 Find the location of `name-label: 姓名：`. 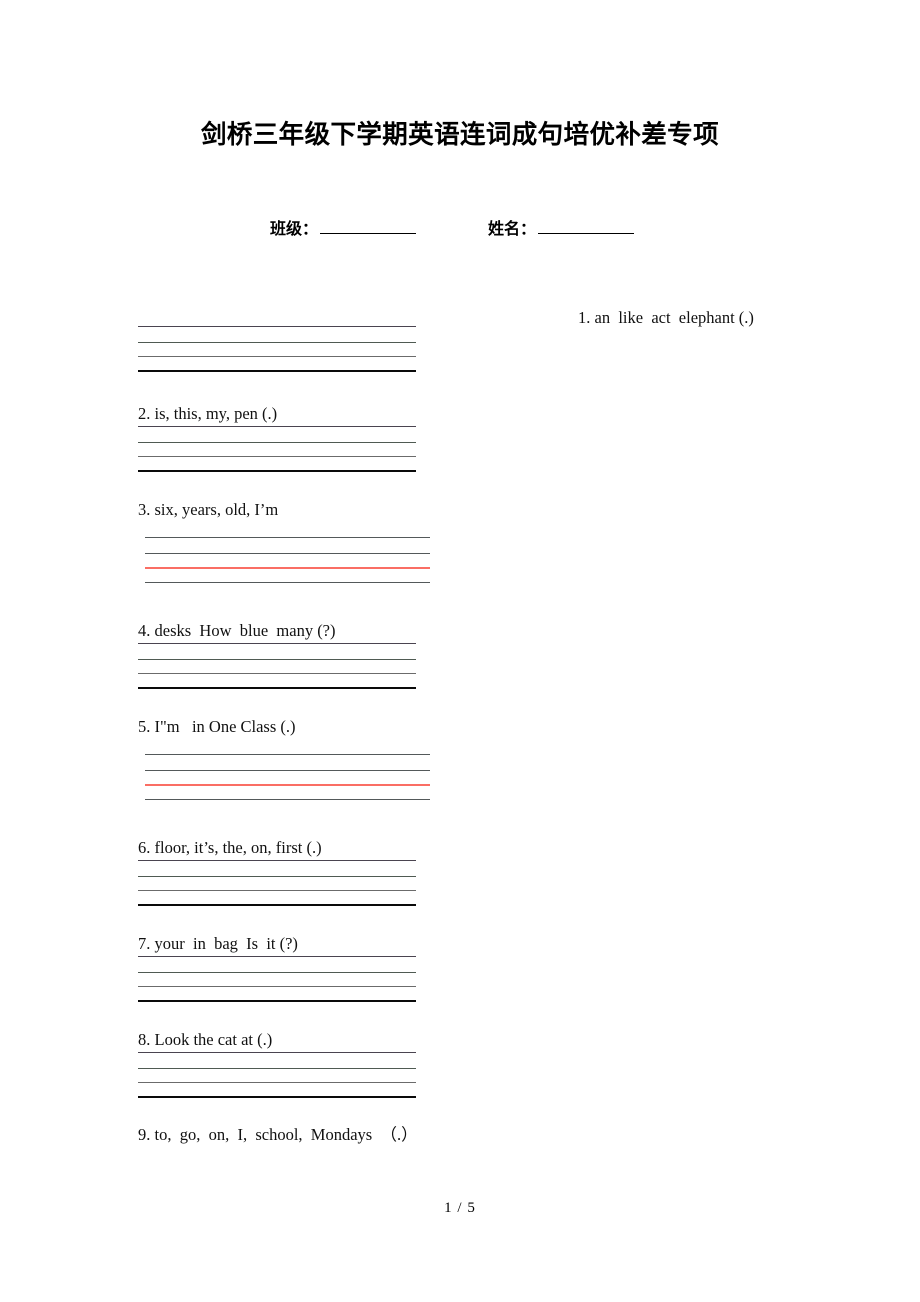

name-label: 姓名： is located at coordinates (512, 229).